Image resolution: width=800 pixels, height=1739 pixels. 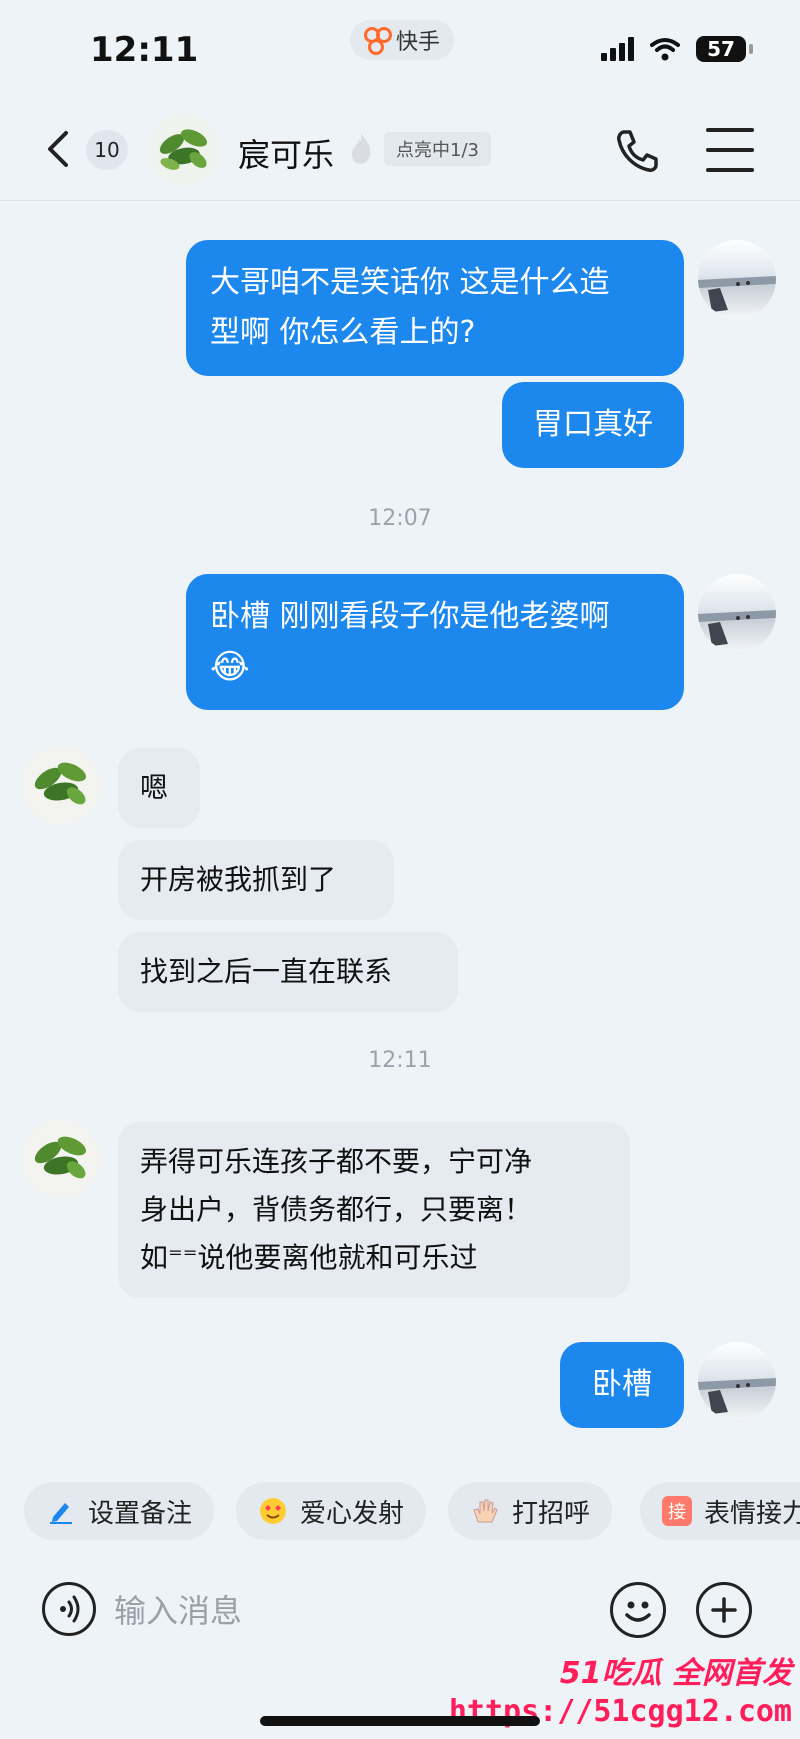 I want to click on call-button, so click(x=637, y=151).